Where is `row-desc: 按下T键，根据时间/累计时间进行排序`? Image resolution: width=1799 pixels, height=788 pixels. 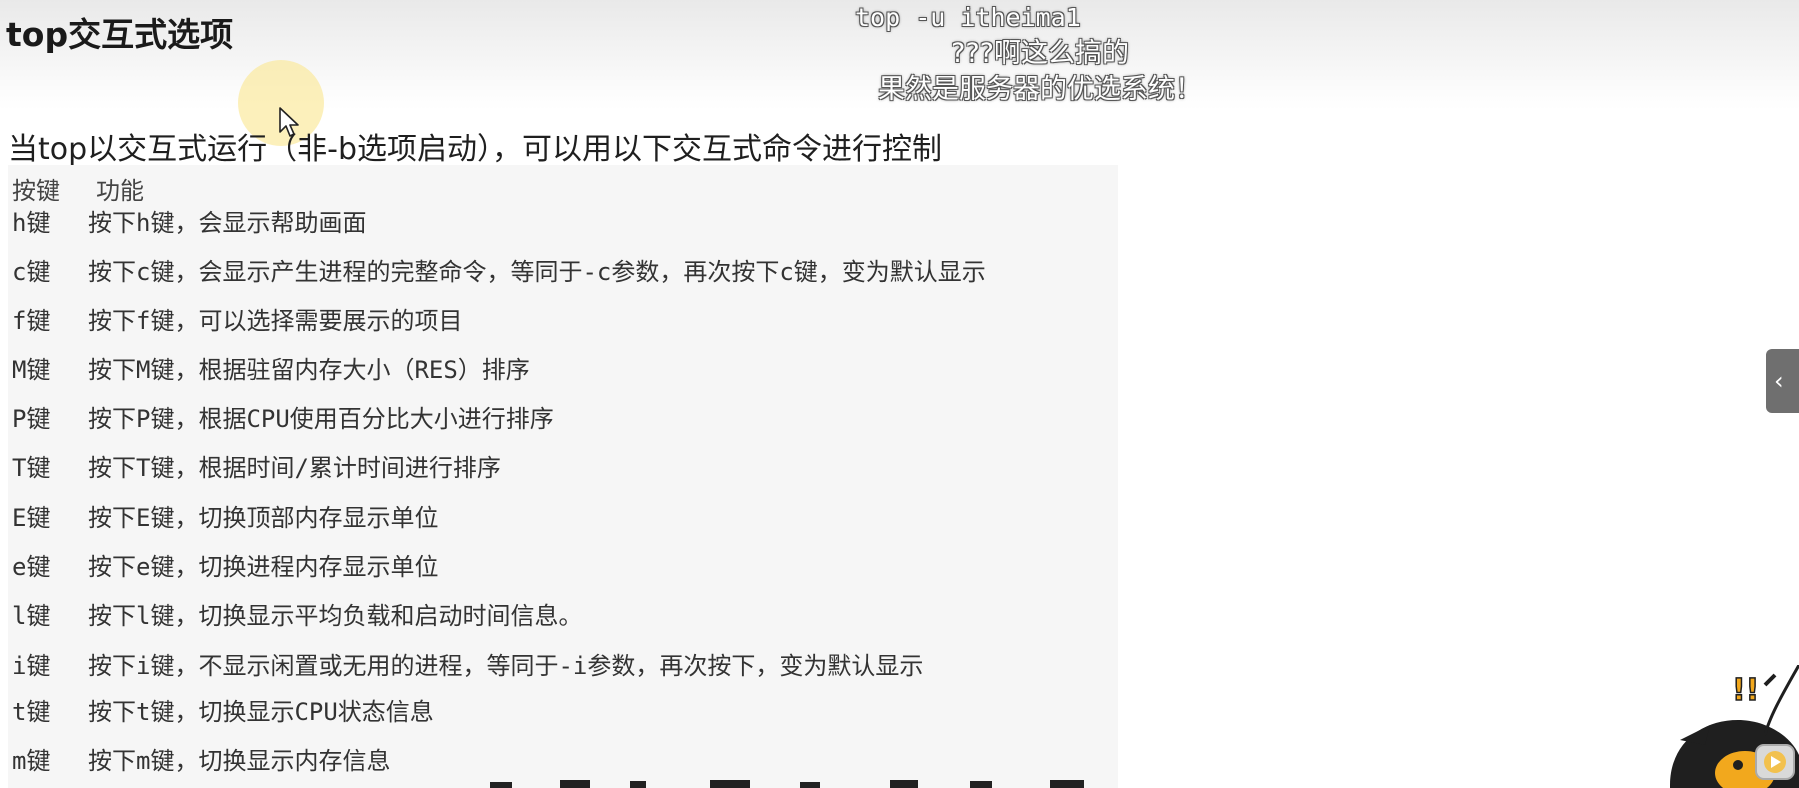 row-desc: 按下T键，根据时间/累计时间进行排序 is located at coordinates (294, 468).